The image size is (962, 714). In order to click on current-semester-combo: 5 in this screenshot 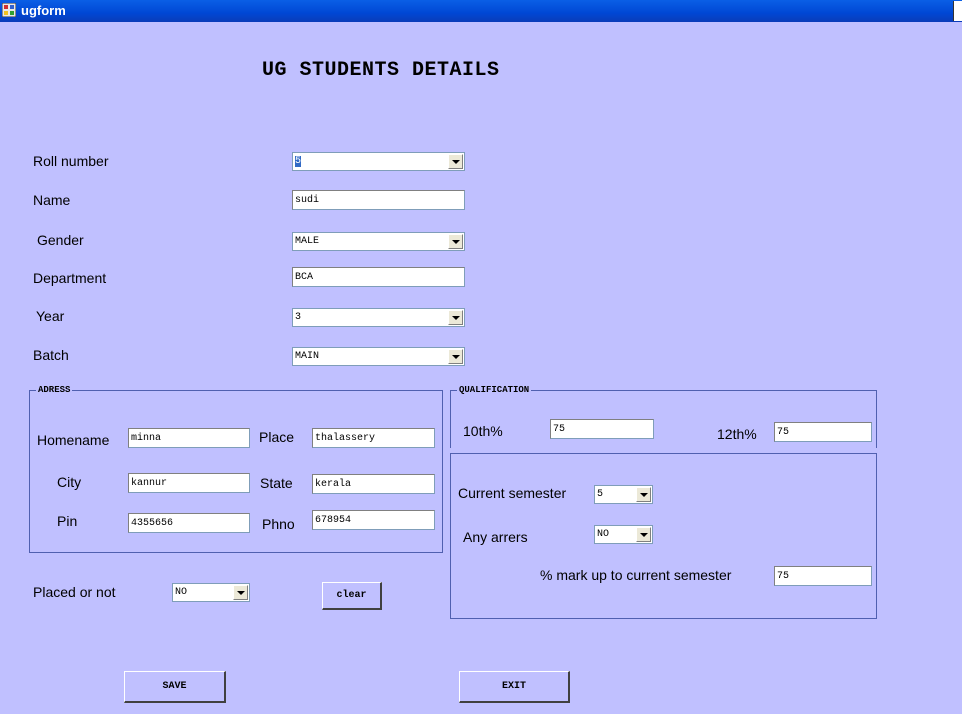, I will do `click(623, 494)`.